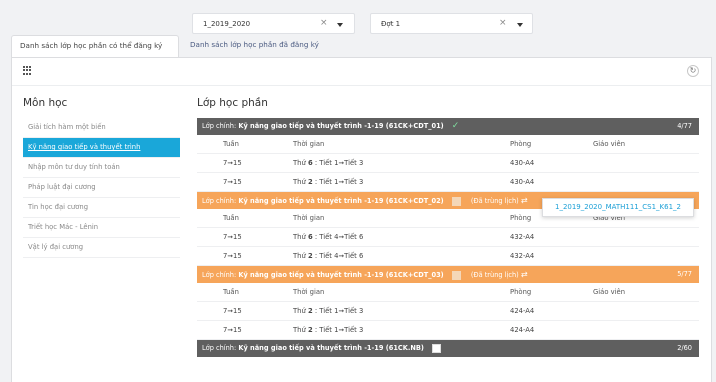 The width and height of the screenshot is (716, 382). What do you see at coordinates (328, 163) in the screenshot?
I see `cell-time: Thứ 6 : Tiết 1➞Tiết 3` at bounding box center [328, 163].